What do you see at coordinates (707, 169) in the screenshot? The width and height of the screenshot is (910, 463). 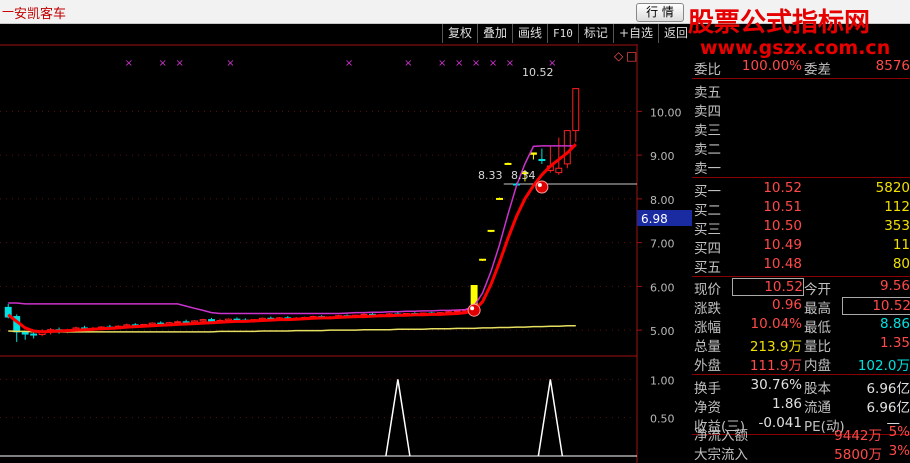 I see `ask-row-1: 卖一` at bounding box center [707, 169].